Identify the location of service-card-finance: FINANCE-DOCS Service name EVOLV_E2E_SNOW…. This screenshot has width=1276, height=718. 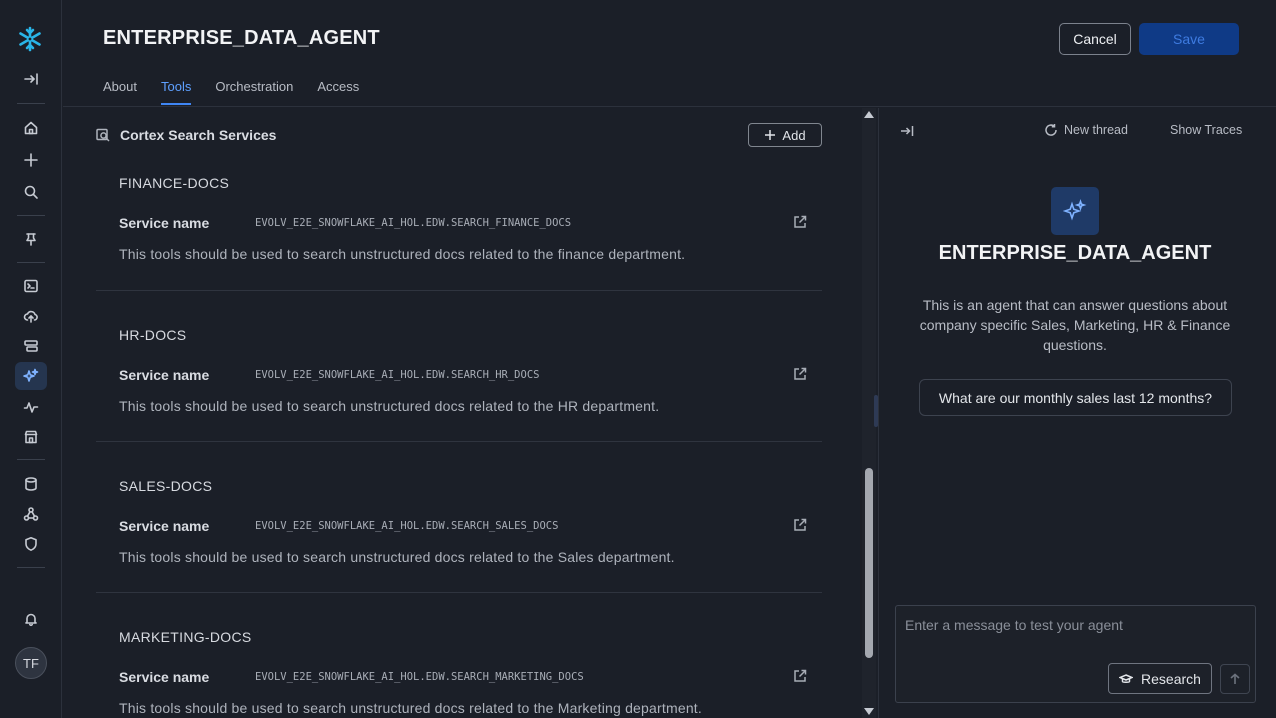
(459, 224).